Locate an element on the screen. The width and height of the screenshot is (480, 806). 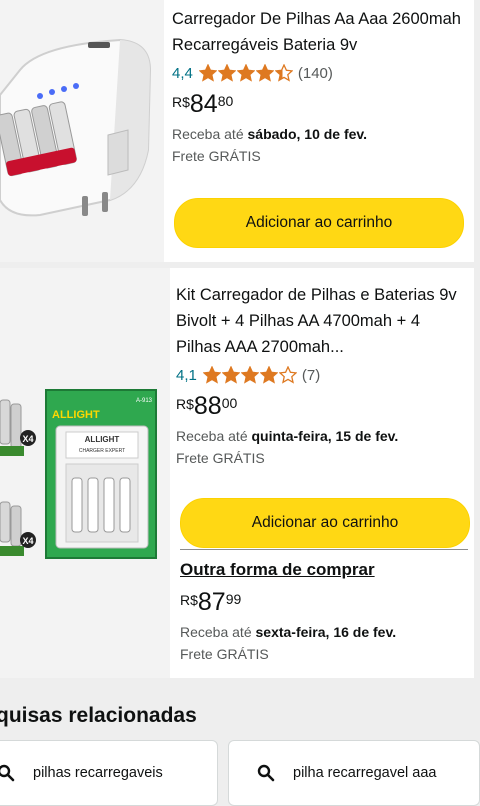
related-searches-heading: quisas relacionadas is located at coordinates (98, 715).